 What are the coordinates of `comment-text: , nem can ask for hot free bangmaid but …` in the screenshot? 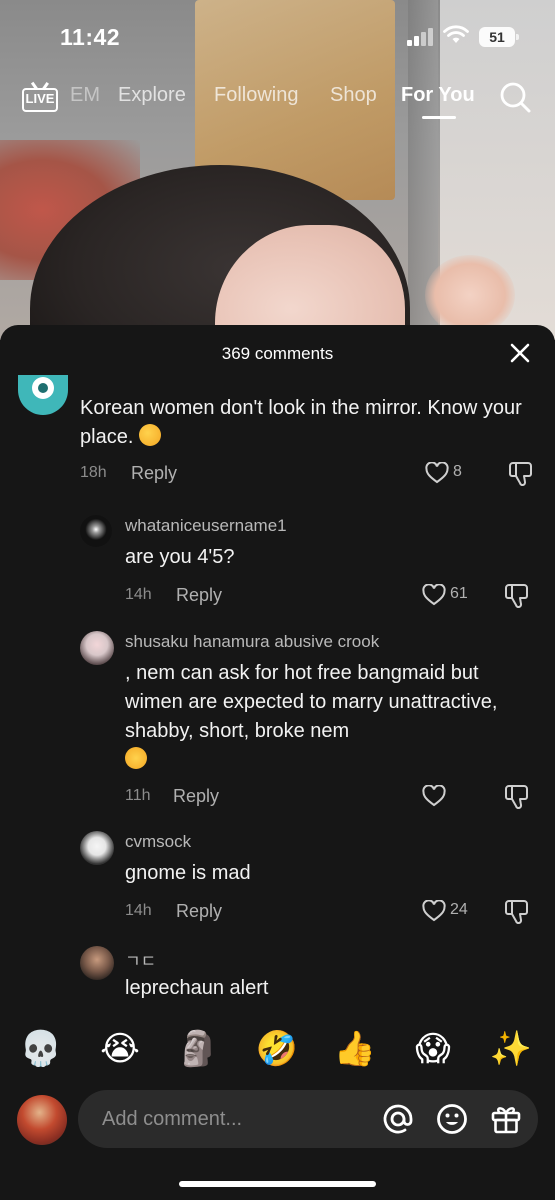 It's located at (327, 717).